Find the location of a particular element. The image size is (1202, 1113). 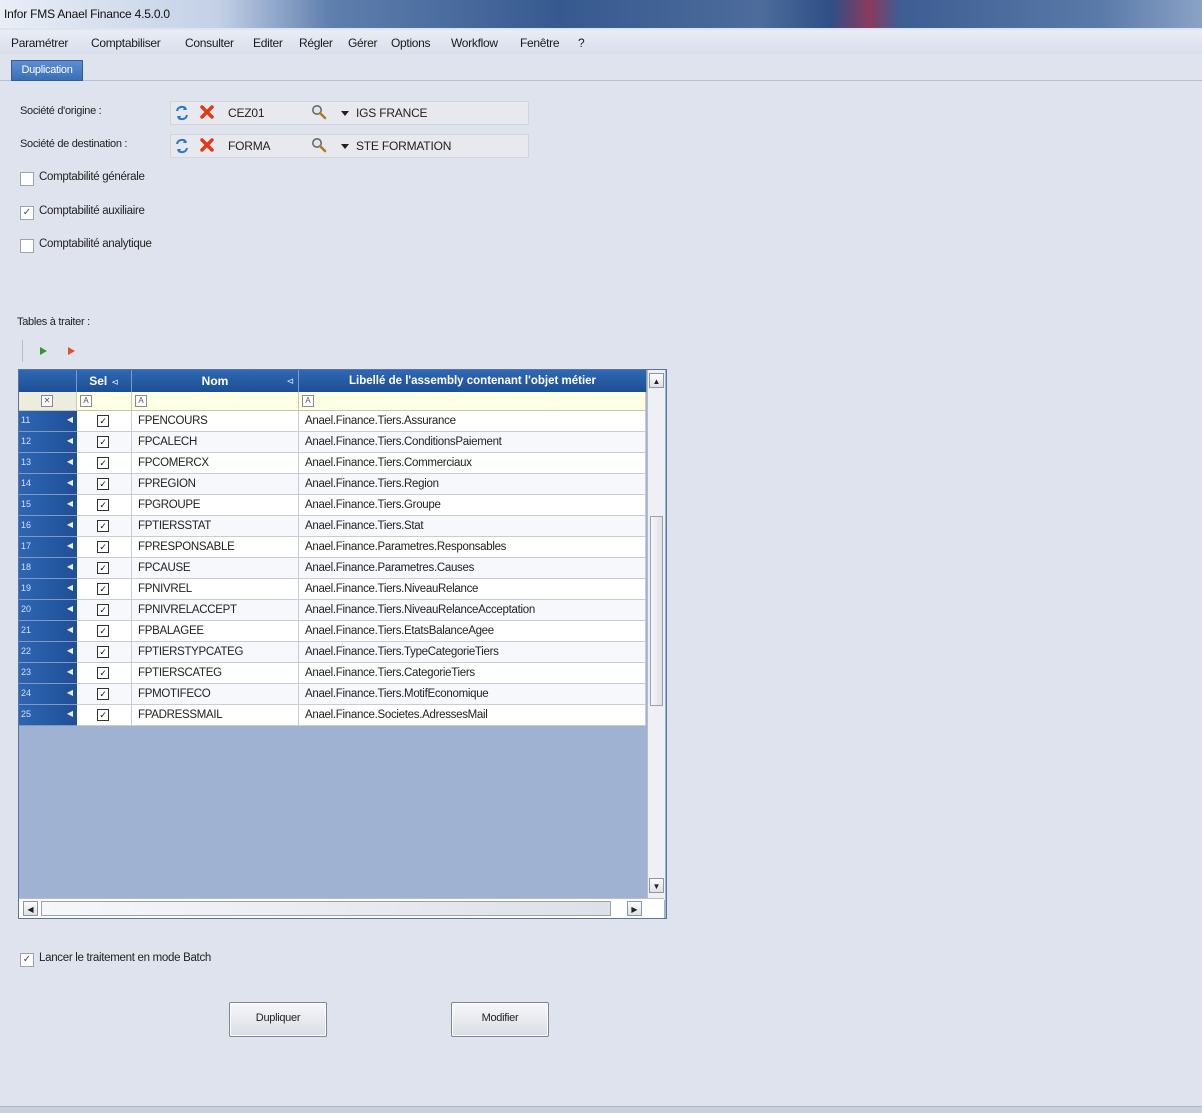

cell-nom: FPBALAGEE is located at coordinates (215, 631).